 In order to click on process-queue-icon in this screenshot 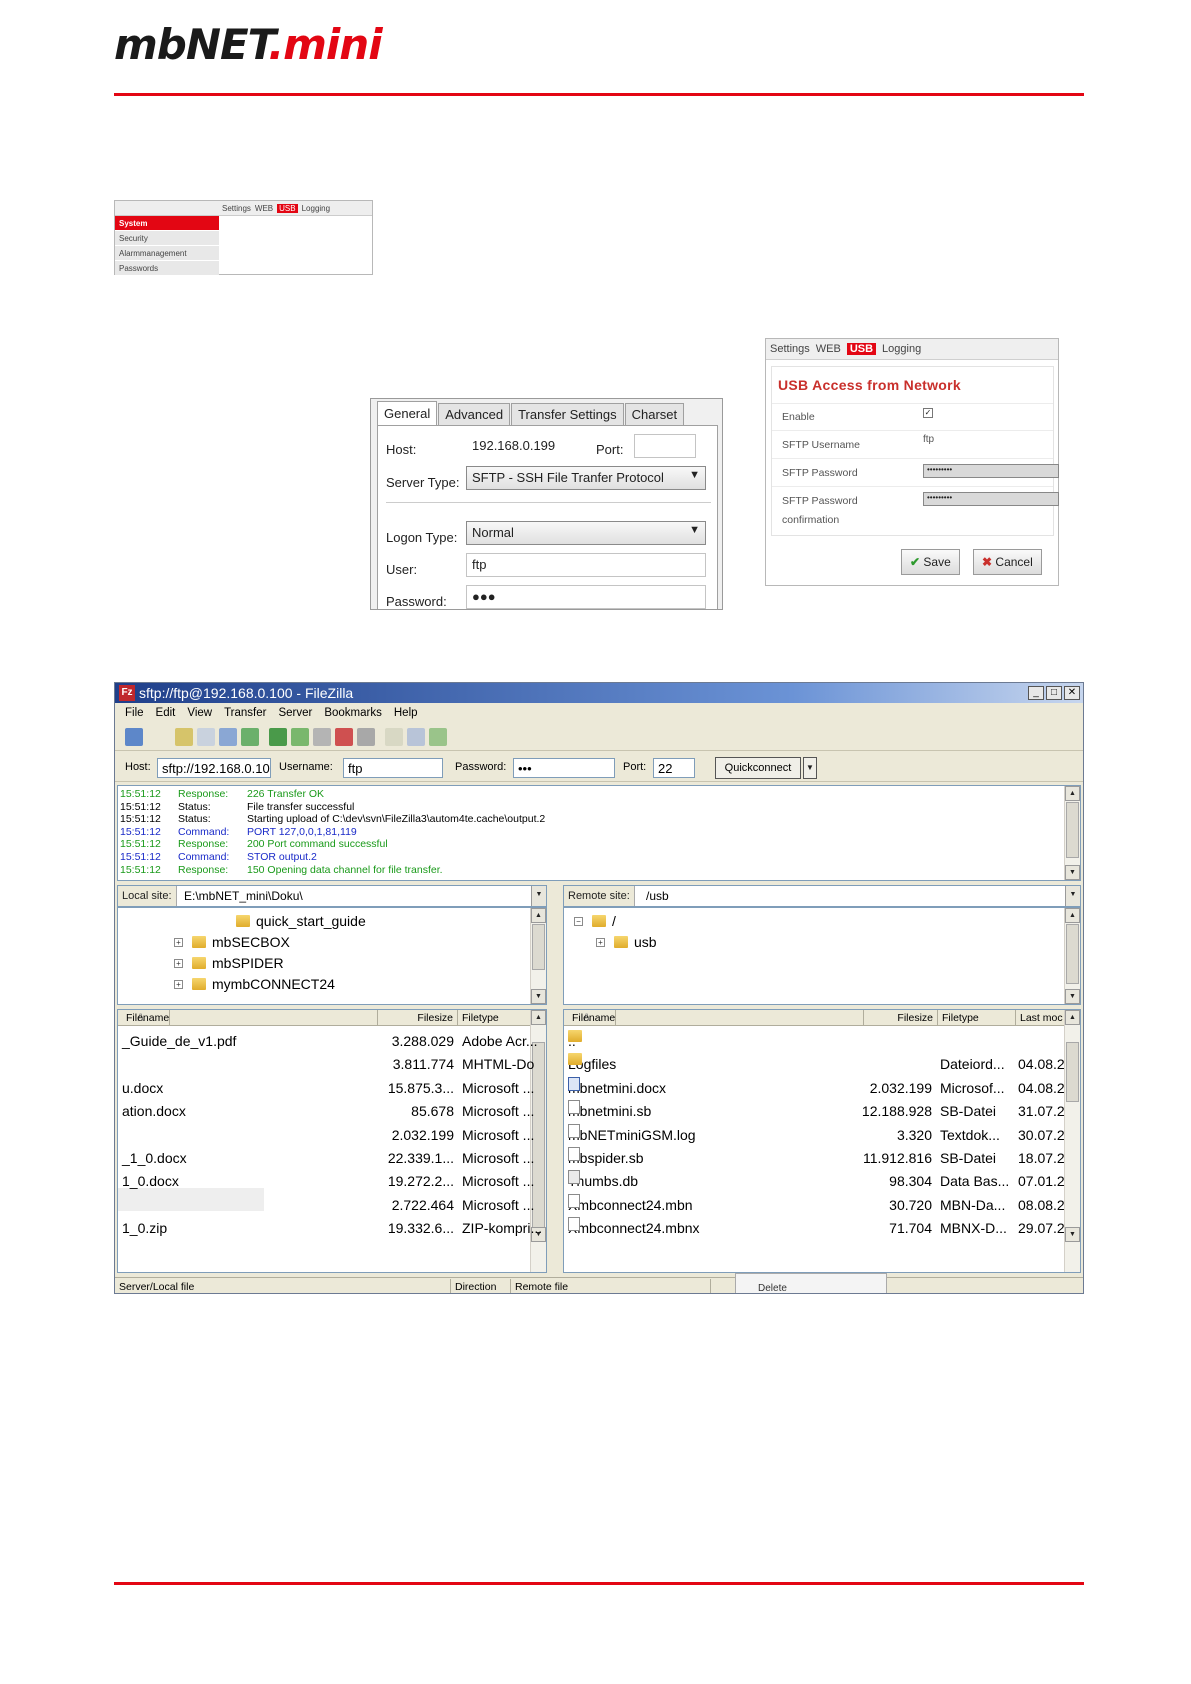, I will do `click(300, 737)`.